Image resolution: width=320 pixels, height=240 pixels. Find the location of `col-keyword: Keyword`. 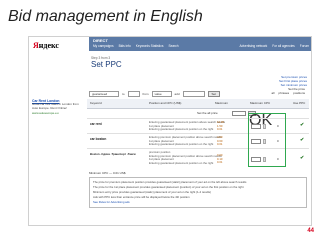

col-keyword: Keyword is located at coordinates (96, 103).